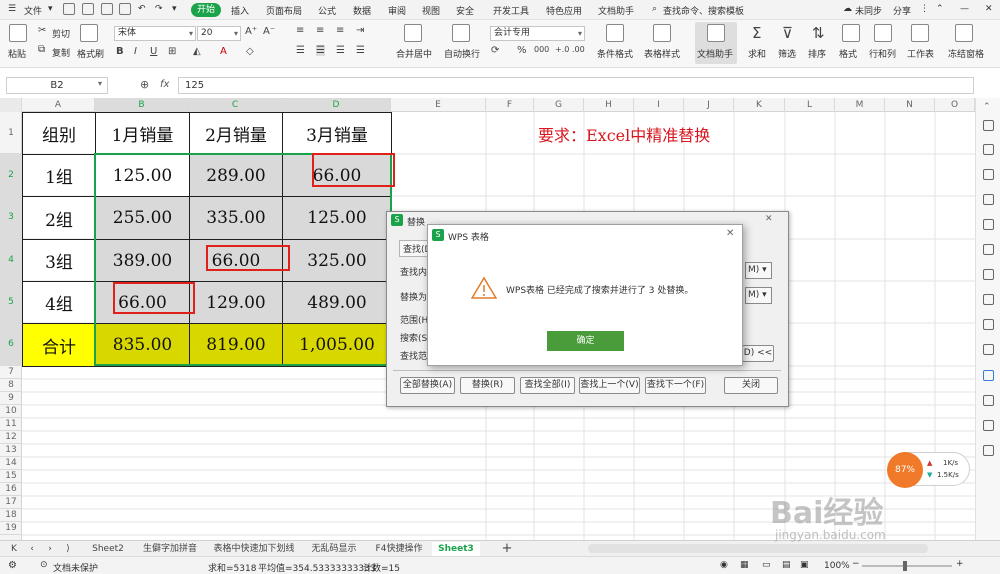 The width and height of the screenshot is (1000, 574). I want to click on average-status: 平均值=354.53333333333, so click(317, 567).